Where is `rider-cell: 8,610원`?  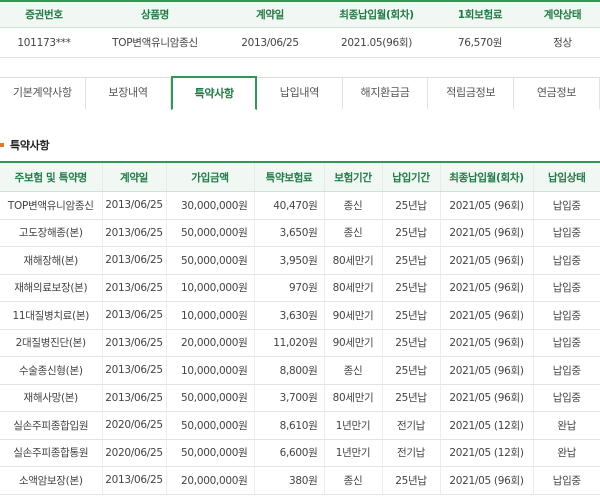 rider-cell: 8,610원 is located at coordinates (288, 425).